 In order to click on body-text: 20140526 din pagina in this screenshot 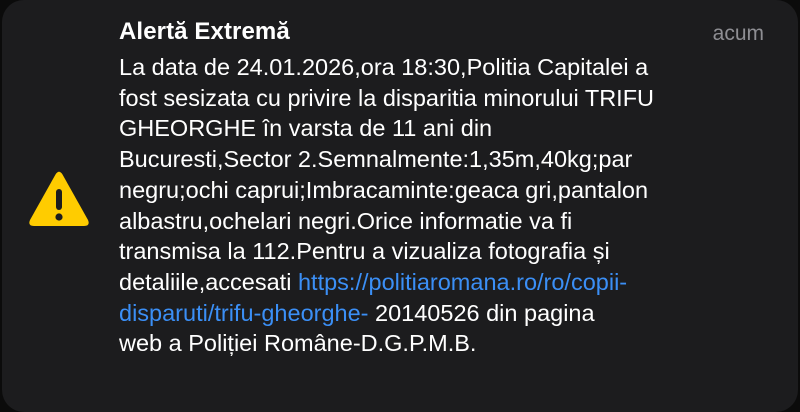, I will do `click(481, 312)`.